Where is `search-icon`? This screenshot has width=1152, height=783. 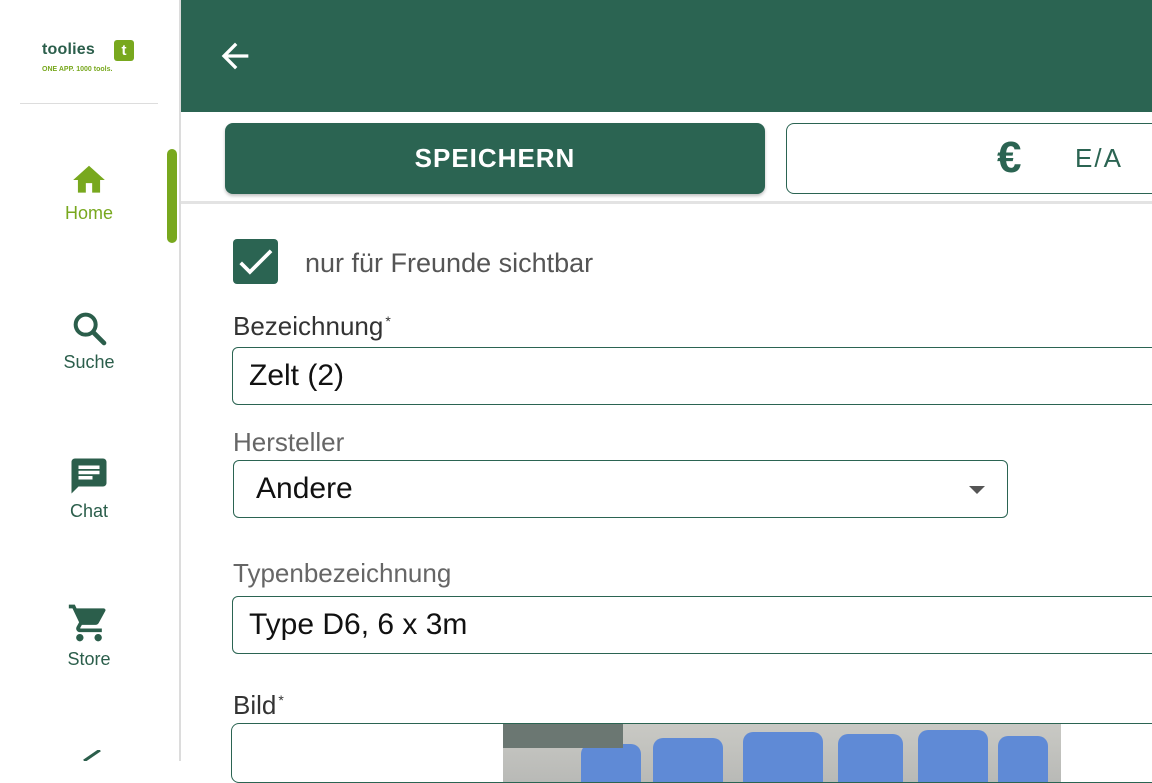
search-icon is located at coordinates (90, 329).